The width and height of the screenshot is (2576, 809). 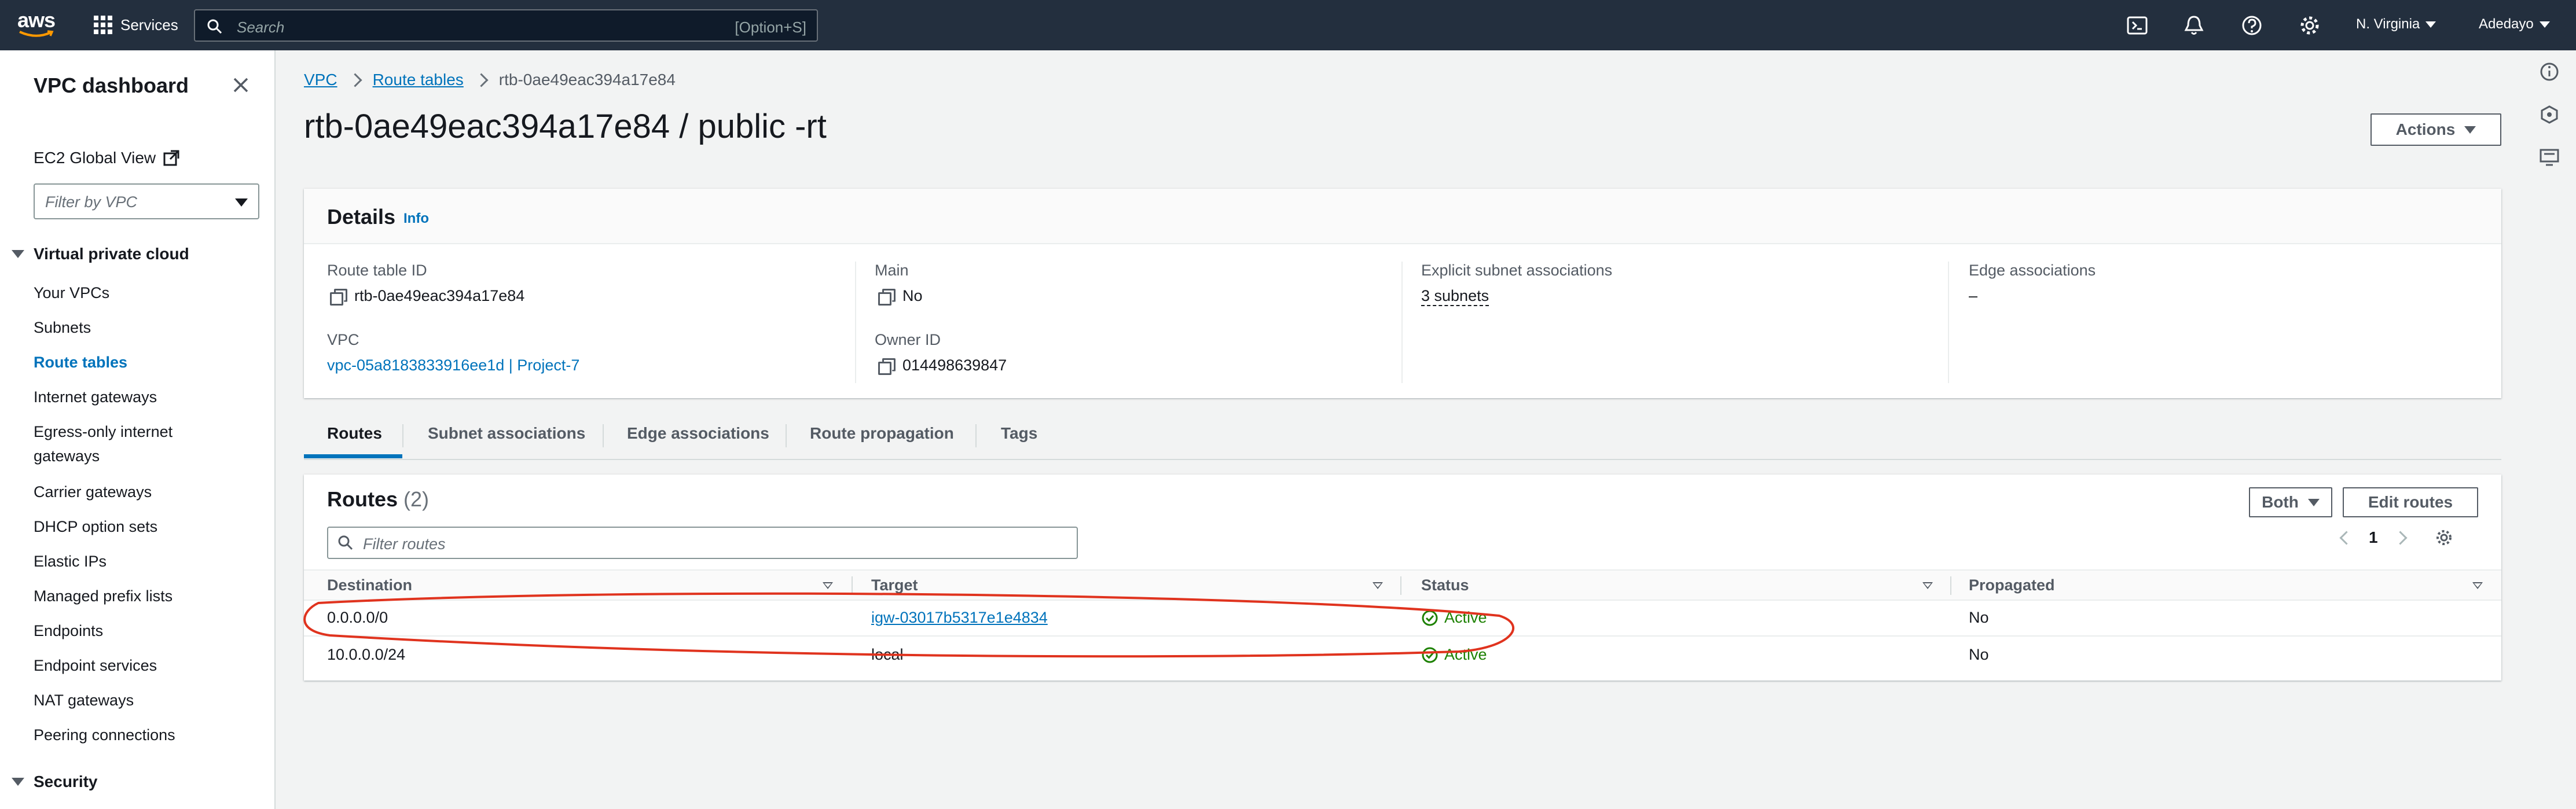 What do you see at coordinates (320, 80) in the screenshot?
I see `breadcrumb-vpc: VPC` at bounding box center [320, 80].